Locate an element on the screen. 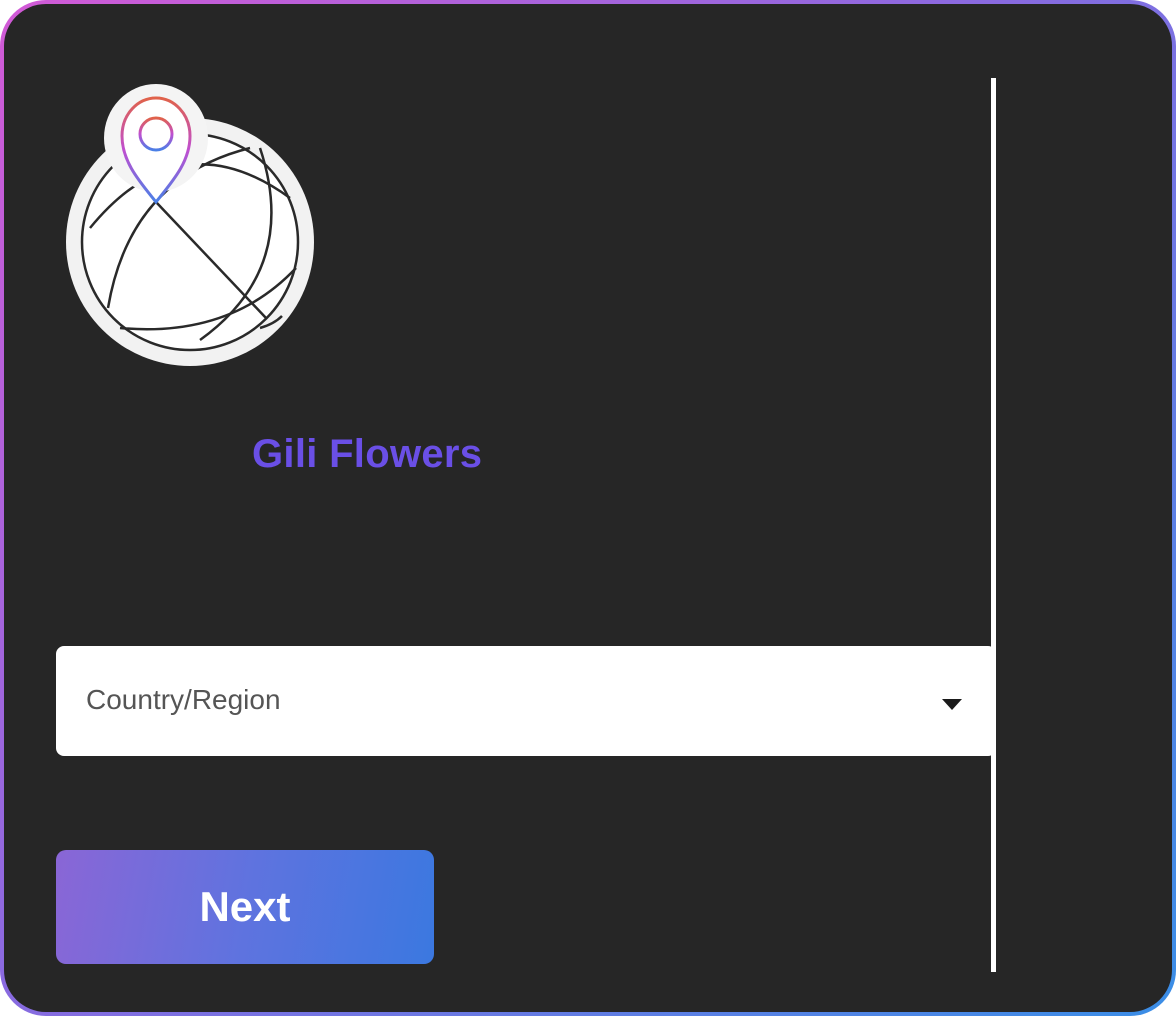  brand-title: Gili Flowers is located at coordinates (367, 454).